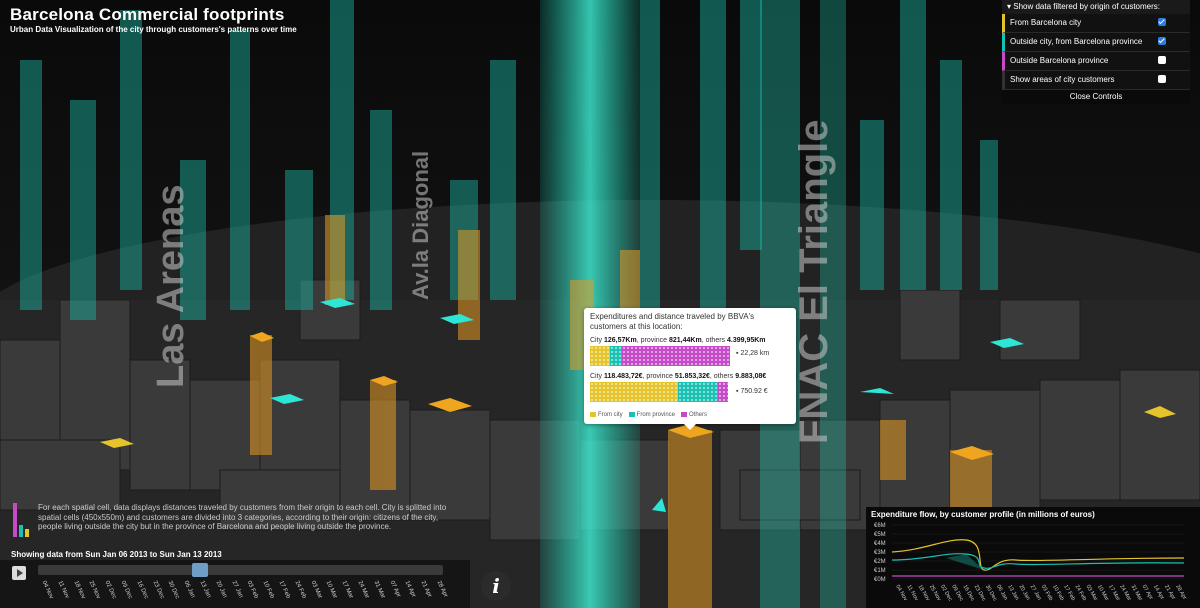 This screenshot has width=1200, height=608. Describe the element at coordinates (880, 526) in the screenshot. I see `flow-y-tick: €6M` at that location.